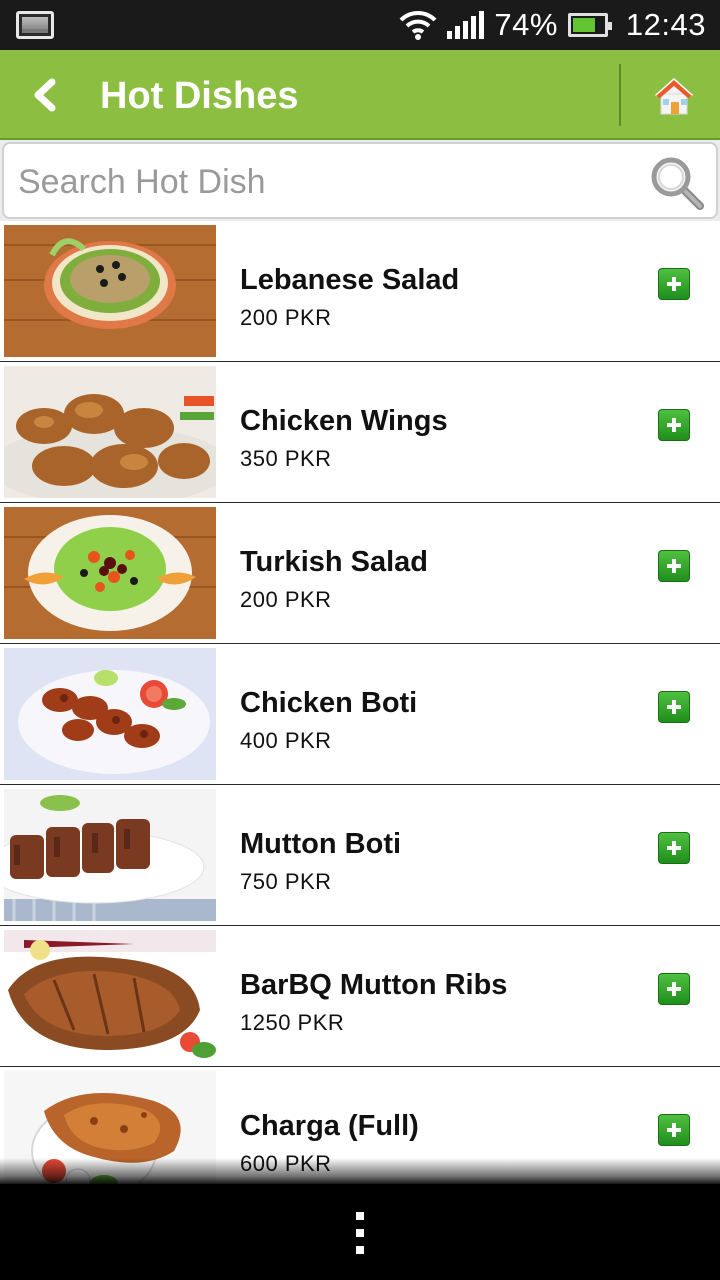  Describe the element at coordinates (418, 25) in the screenshot. I see `wifi-icon` at that location.